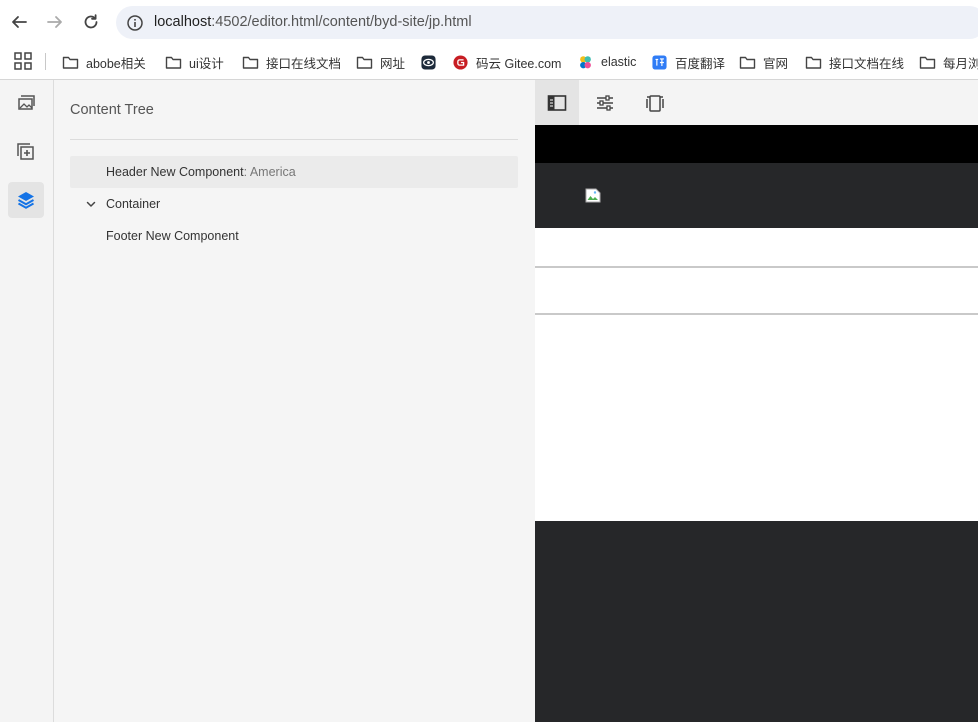 Image resolution: width=978 pixels, height=722 pixels. I want to click on bookmark-gitee: 码云 Gitee.com, so click(506, 62).